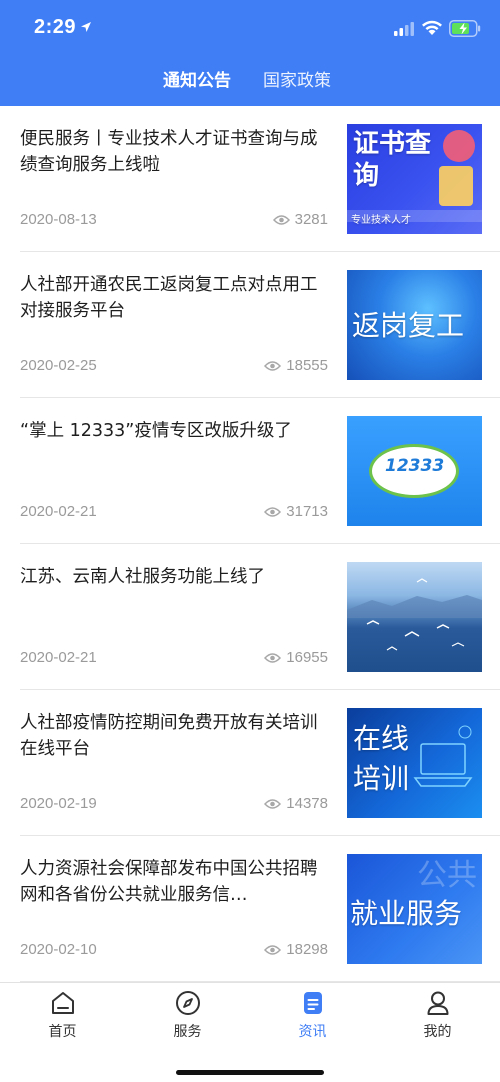 Image resolution: width=500 pixels, height=1082 pixels. I want to click on news-views: 18298, so click(296, 949).